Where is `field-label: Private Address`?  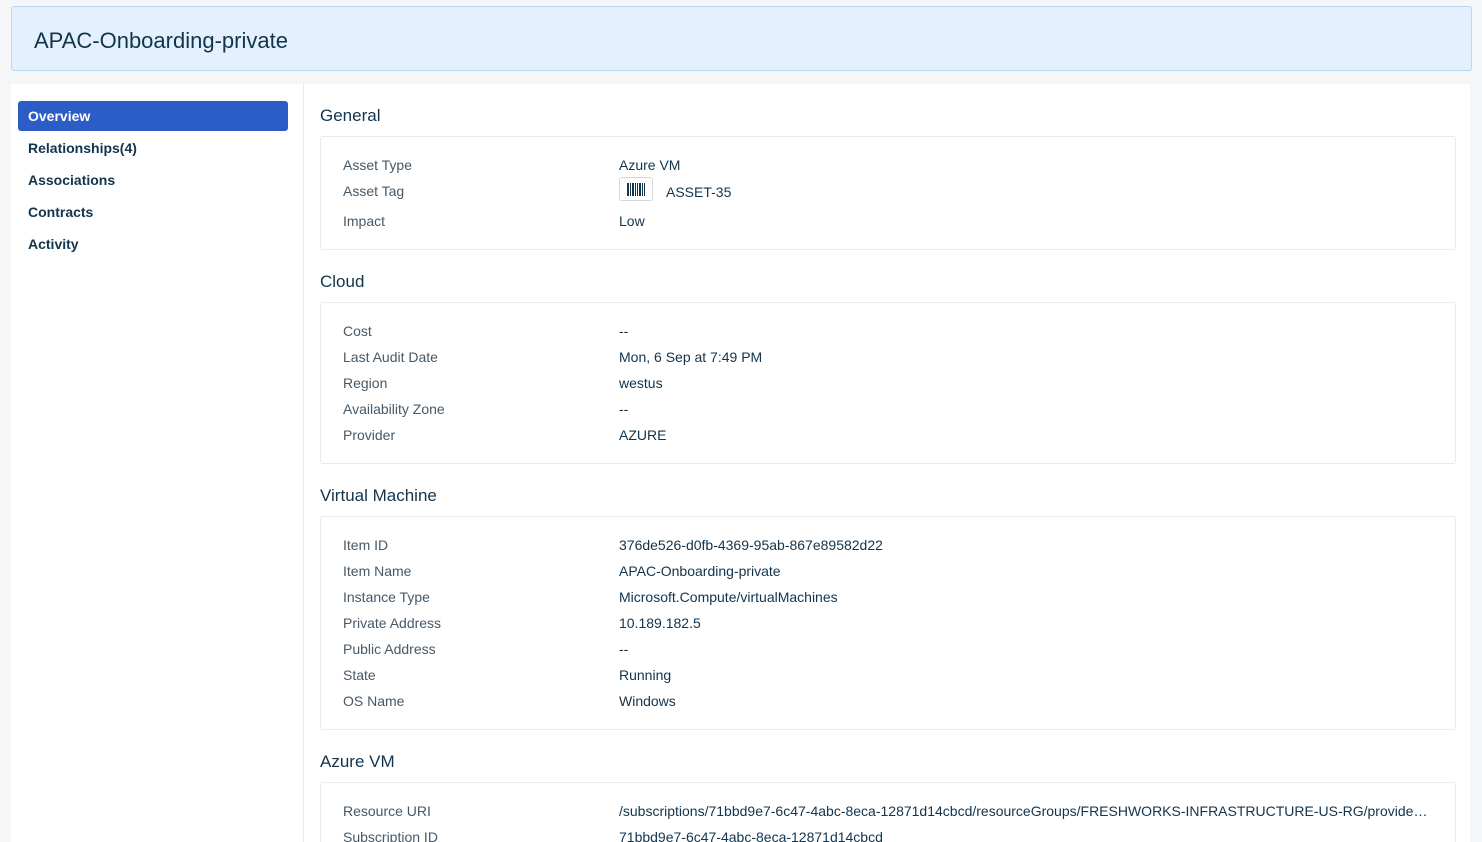
field-label: Private Address is located at coordinates (392, 623).